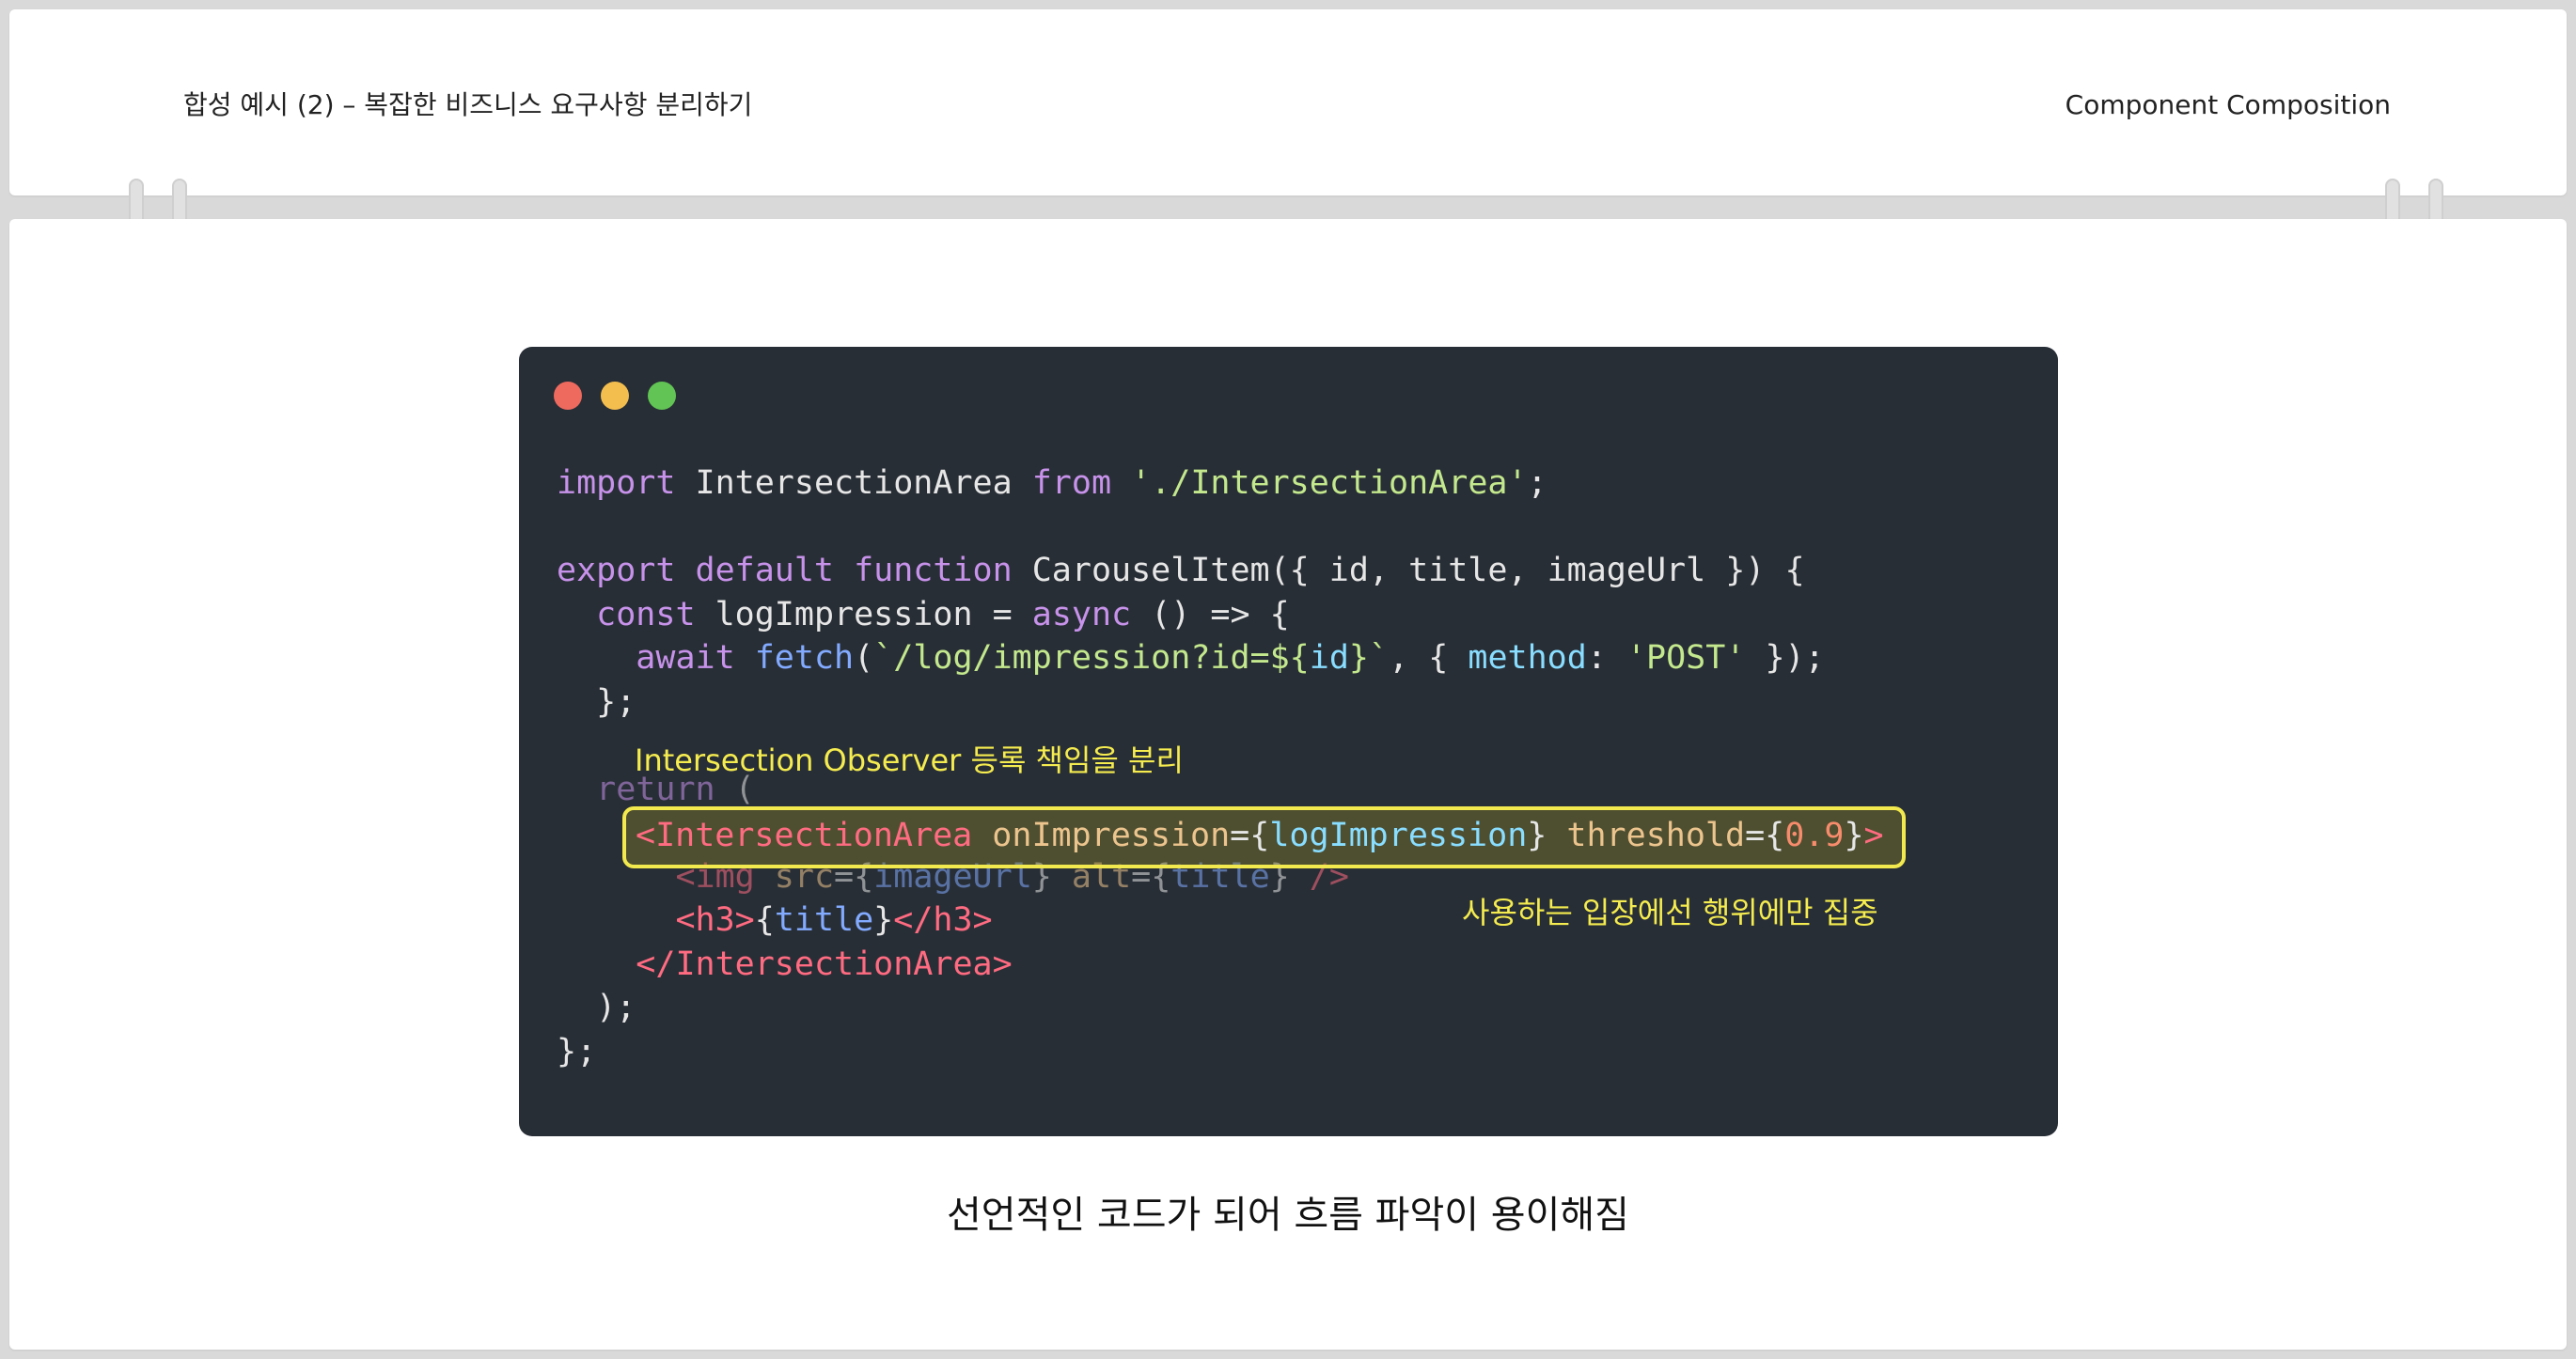  Describe the element at coordinates (616, 701) in the screenshot. I see `code-line-6: };` at that location.